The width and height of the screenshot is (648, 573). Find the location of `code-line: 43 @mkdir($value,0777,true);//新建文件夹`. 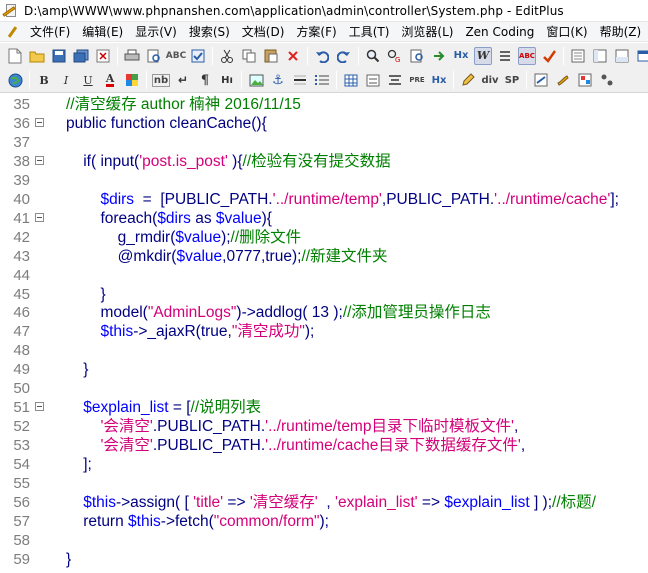

code-line: 43 @mkdir($value,0777,true);//新建文件夹 is located at coordinates (324, 256).